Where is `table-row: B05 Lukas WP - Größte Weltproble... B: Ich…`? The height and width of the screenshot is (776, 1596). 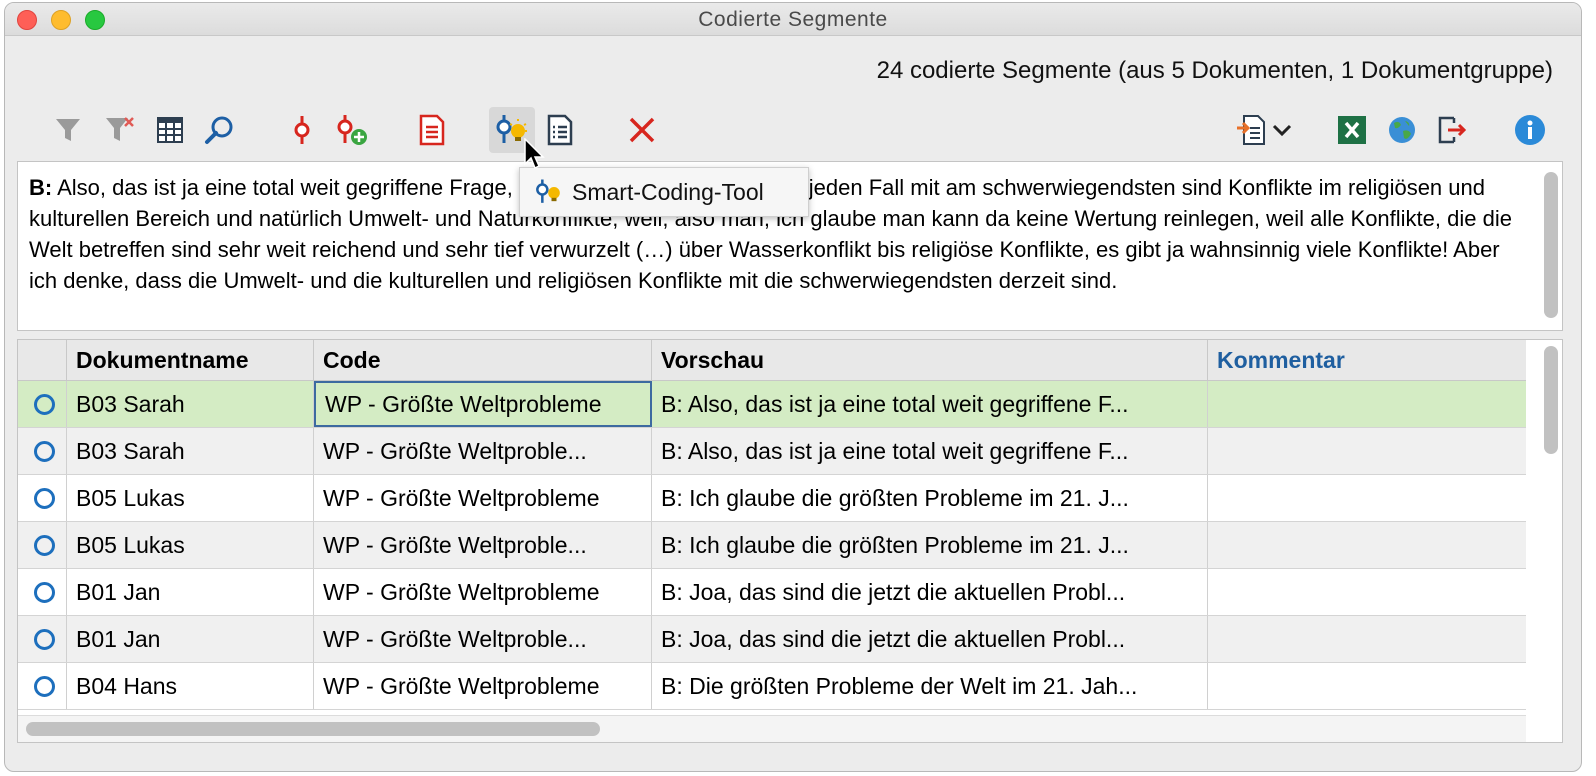
table-row: B05 Lukas WP - Größte Weltproble... B: Ich… is located at coordinates (772, 545).